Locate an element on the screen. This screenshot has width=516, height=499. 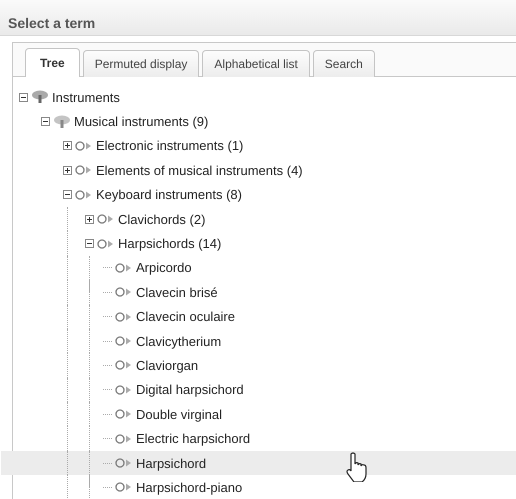
tree-item: Clavecin oculaire is located at coordinates (185, 316).